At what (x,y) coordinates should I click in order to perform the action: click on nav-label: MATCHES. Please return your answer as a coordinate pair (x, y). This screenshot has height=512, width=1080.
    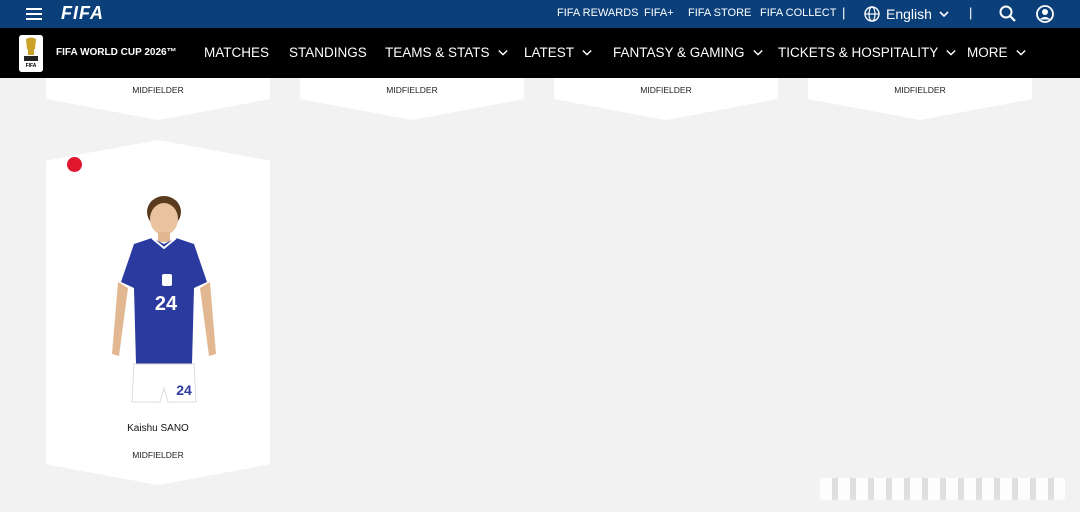
    Looking at the image, I should click on (237, 52).